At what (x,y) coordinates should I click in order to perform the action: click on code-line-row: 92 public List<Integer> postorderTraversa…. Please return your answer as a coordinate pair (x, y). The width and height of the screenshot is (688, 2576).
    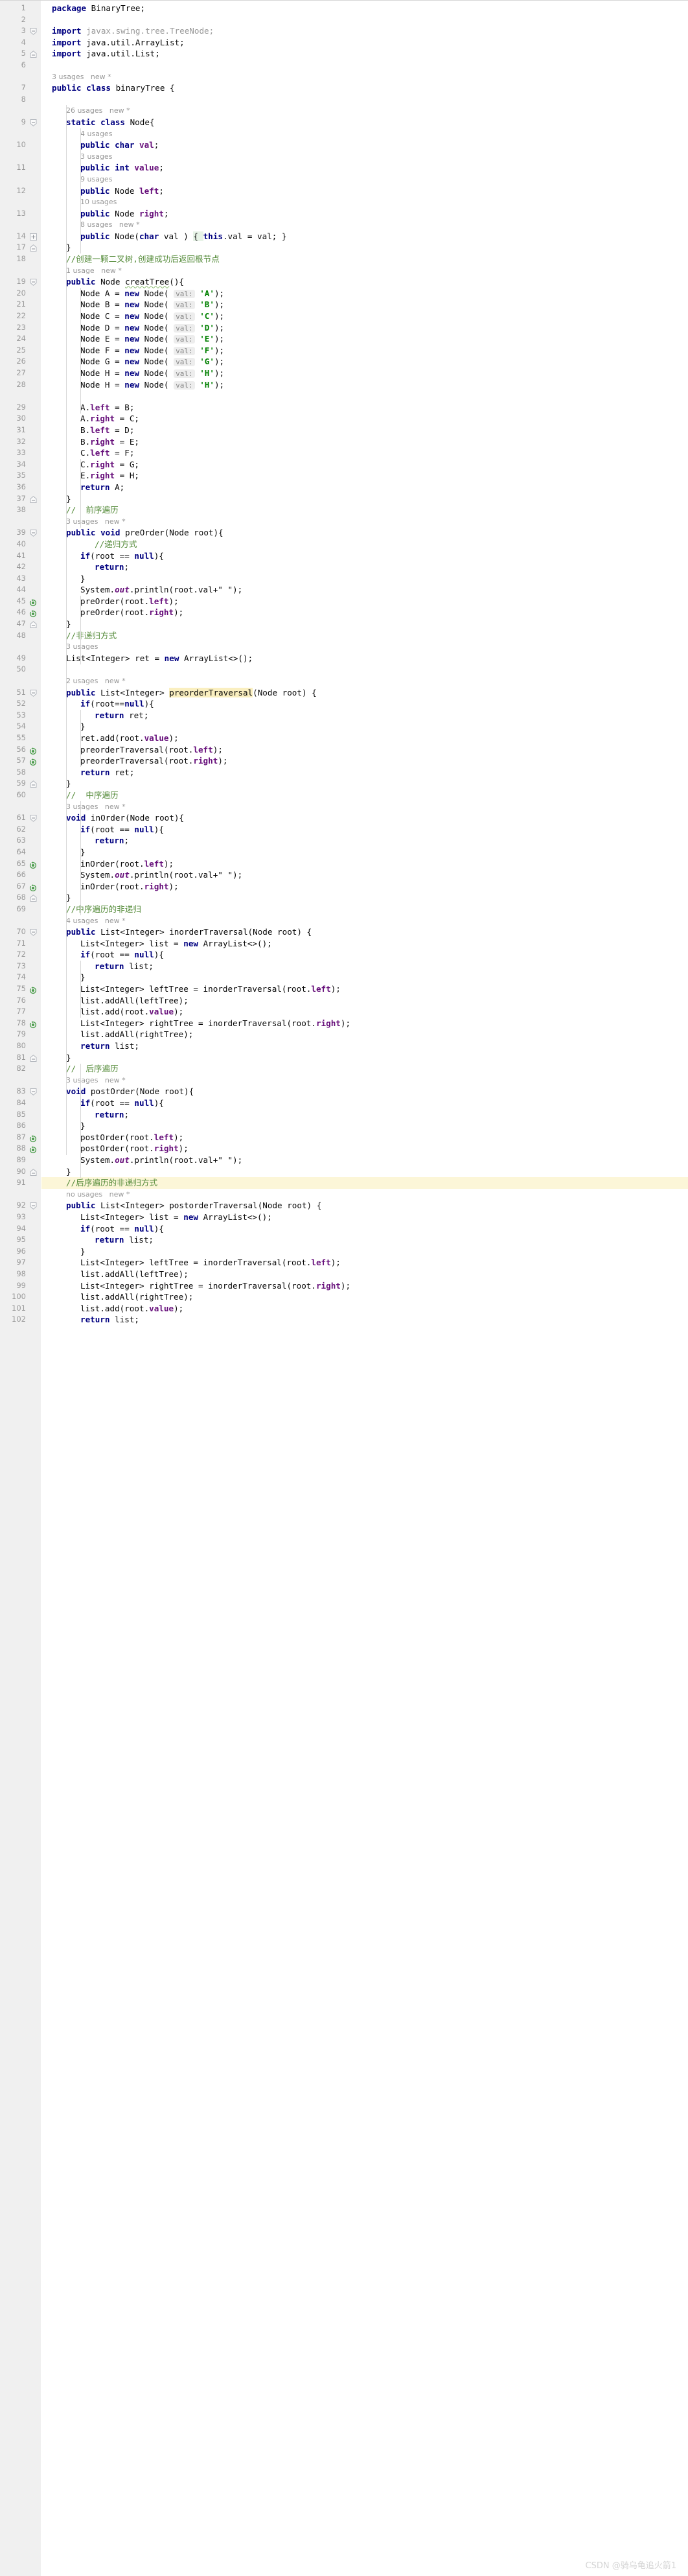
    Looking at the image, I should click on (344, 1206).